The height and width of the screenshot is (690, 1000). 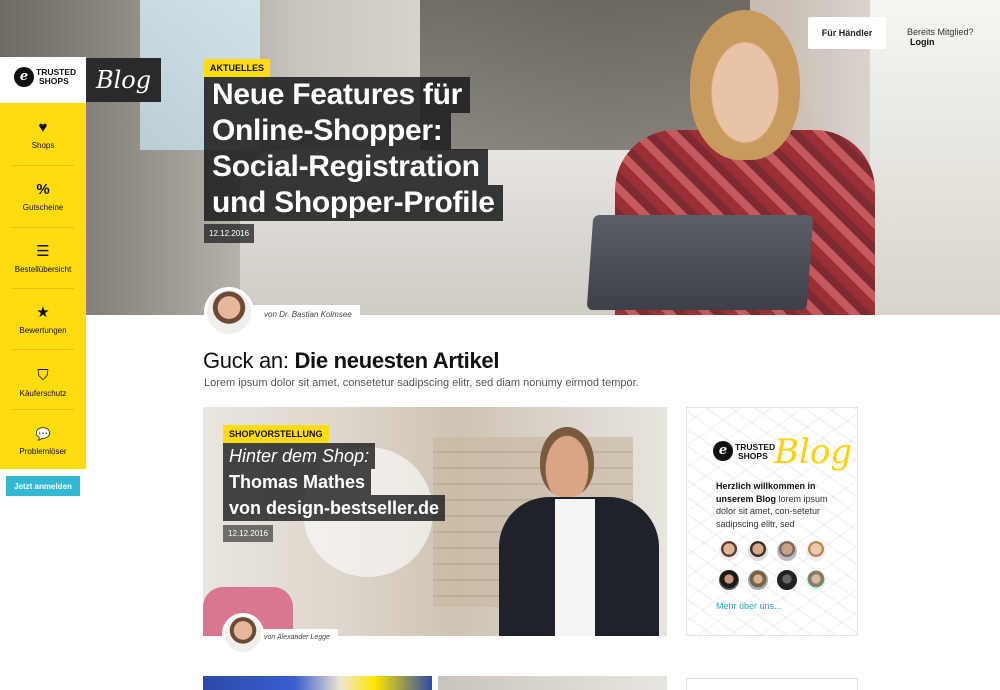 What do you see at coordinates (229, 233) in the screenshot?
I see `hero-date: 12.12.2016` at bounding box center [229, 233].